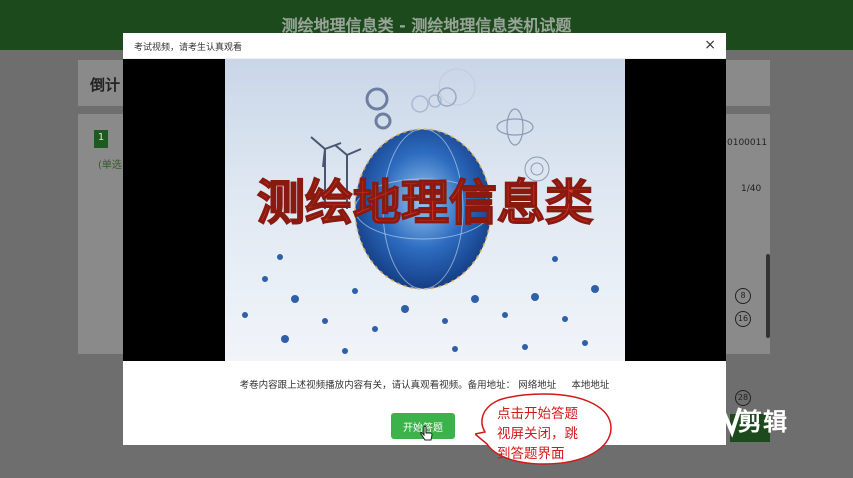 The width and height of the screenshot is (853, 478). I want to click on question-number-badge: 1, so click(101, 139).